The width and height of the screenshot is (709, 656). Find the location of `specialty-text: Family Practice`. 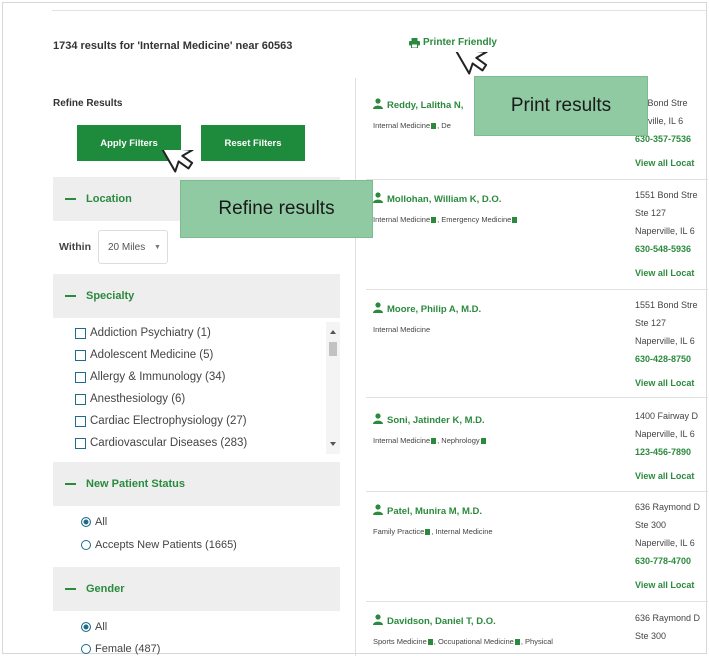

specialty-text: Family Practice is located at coordinates (399, 531).